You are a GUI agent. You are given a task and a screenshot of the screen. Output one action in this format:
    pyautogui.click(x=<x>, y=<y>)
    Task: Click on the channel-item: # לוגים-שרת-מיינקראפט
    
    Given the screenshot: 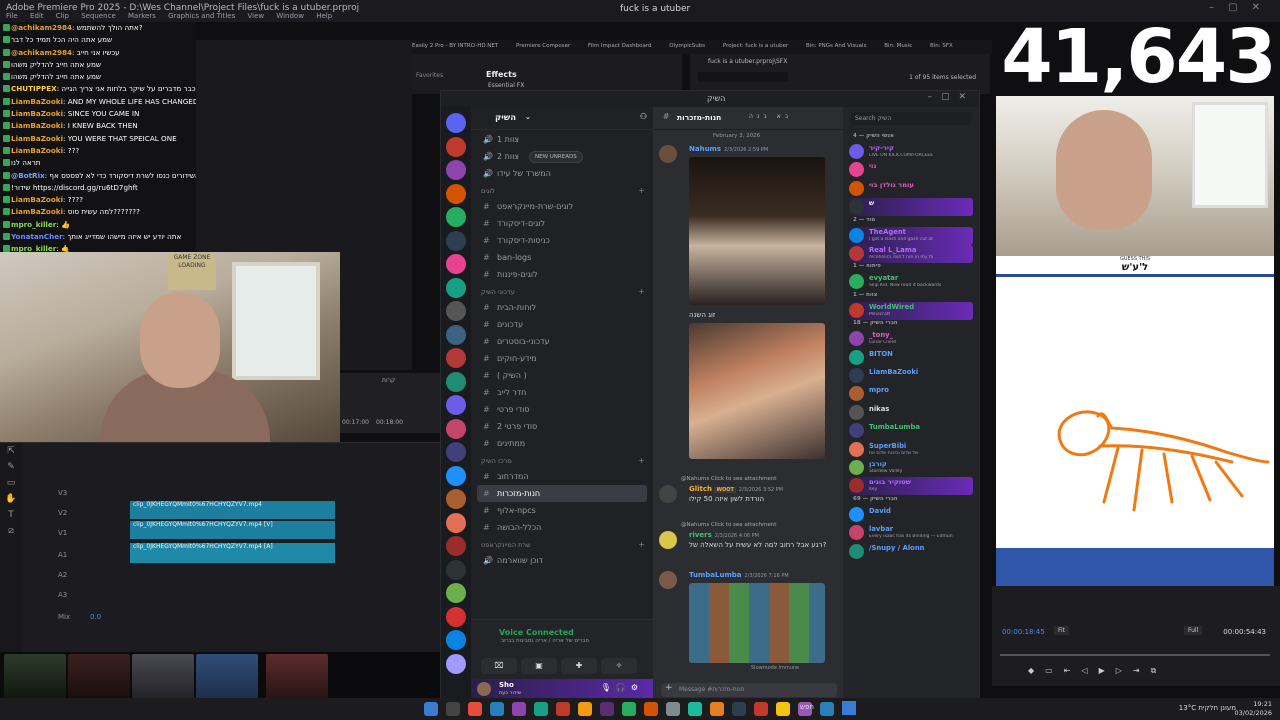 What is the action you would take?
    pyautogui.click(x=562, y=206)
    